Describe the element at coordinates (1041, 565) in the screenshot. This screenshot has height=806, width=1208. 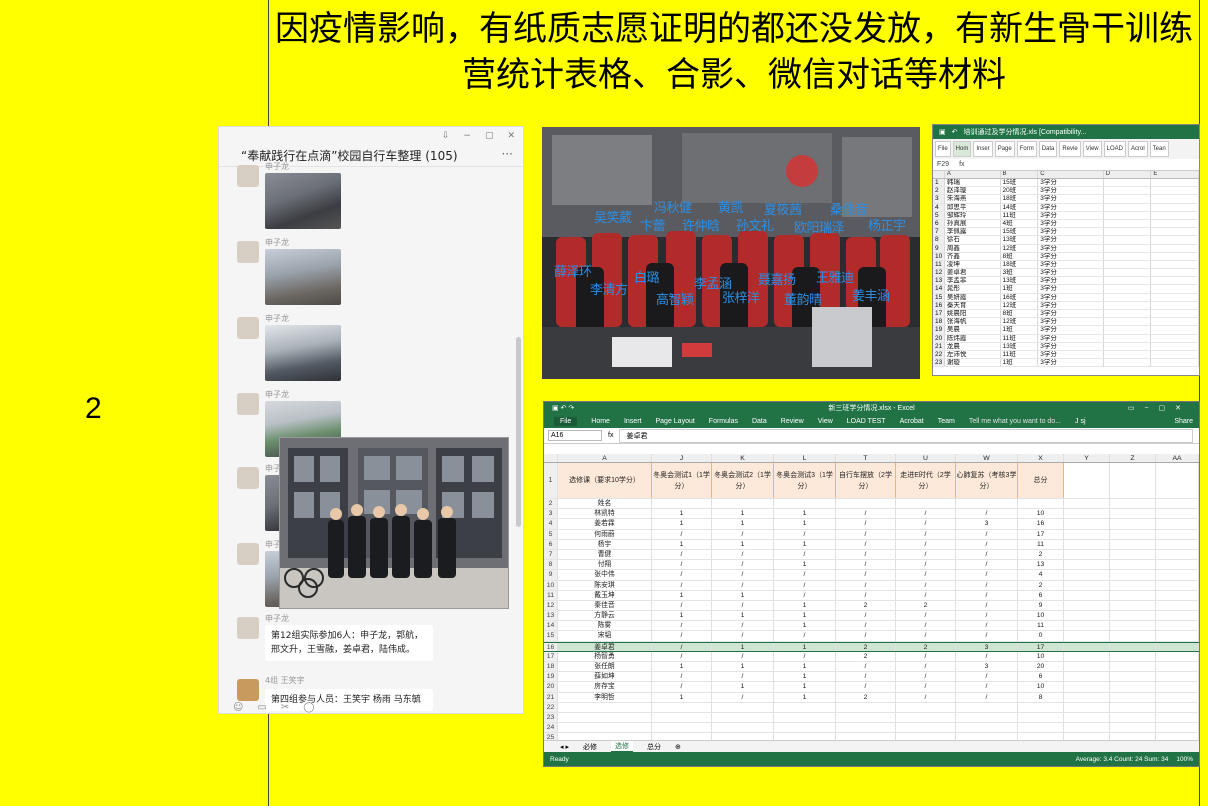
I see `sheet-cell: 13` at that location.